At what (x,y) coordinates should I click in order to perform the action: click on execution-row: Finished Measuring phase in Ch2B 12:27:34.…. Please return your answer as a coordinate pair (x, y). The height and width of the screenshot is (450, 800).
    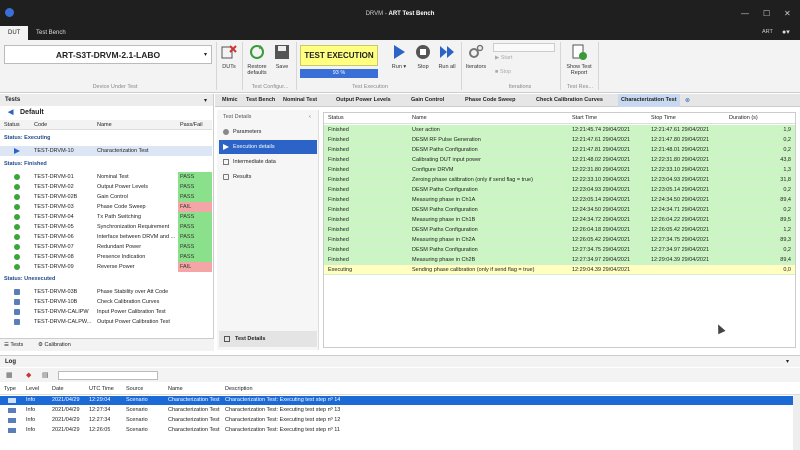
    Looking at the image, I should click on (559, 260).